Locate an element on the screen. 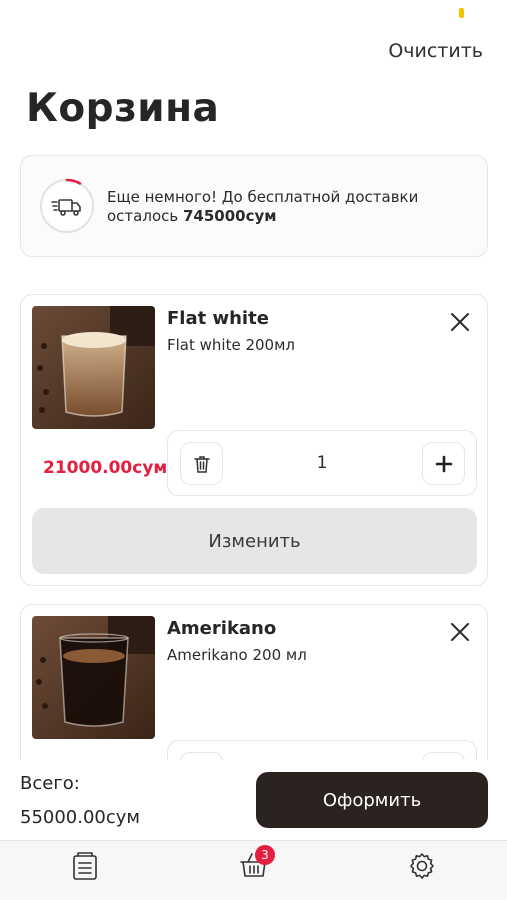 The height and width of the screenshot is (900, 507). tab-settings is located at coordinates (422, 866).